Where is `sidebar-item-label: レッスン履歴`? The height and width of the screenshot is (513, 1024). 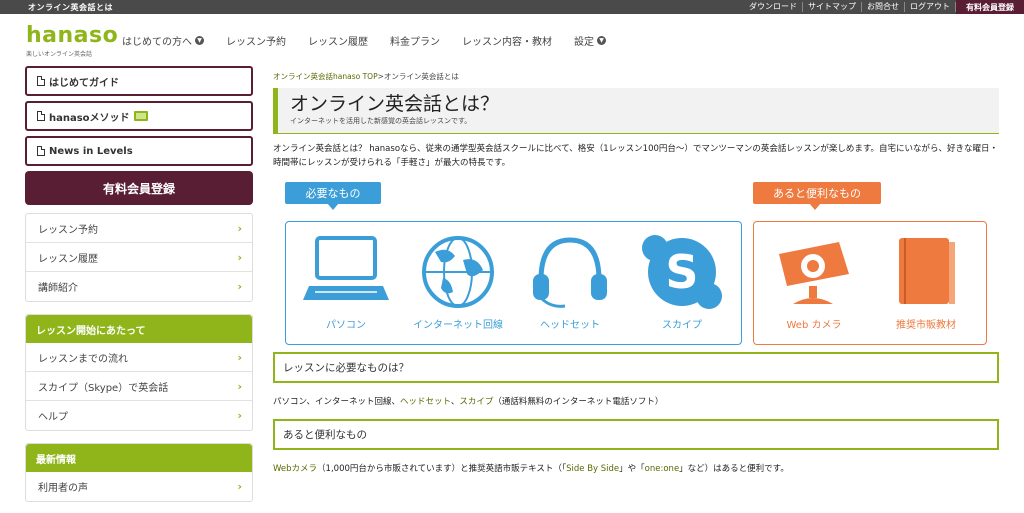 sidebar-item-label: レッスン履歴 is located at coordinates (68, 259).